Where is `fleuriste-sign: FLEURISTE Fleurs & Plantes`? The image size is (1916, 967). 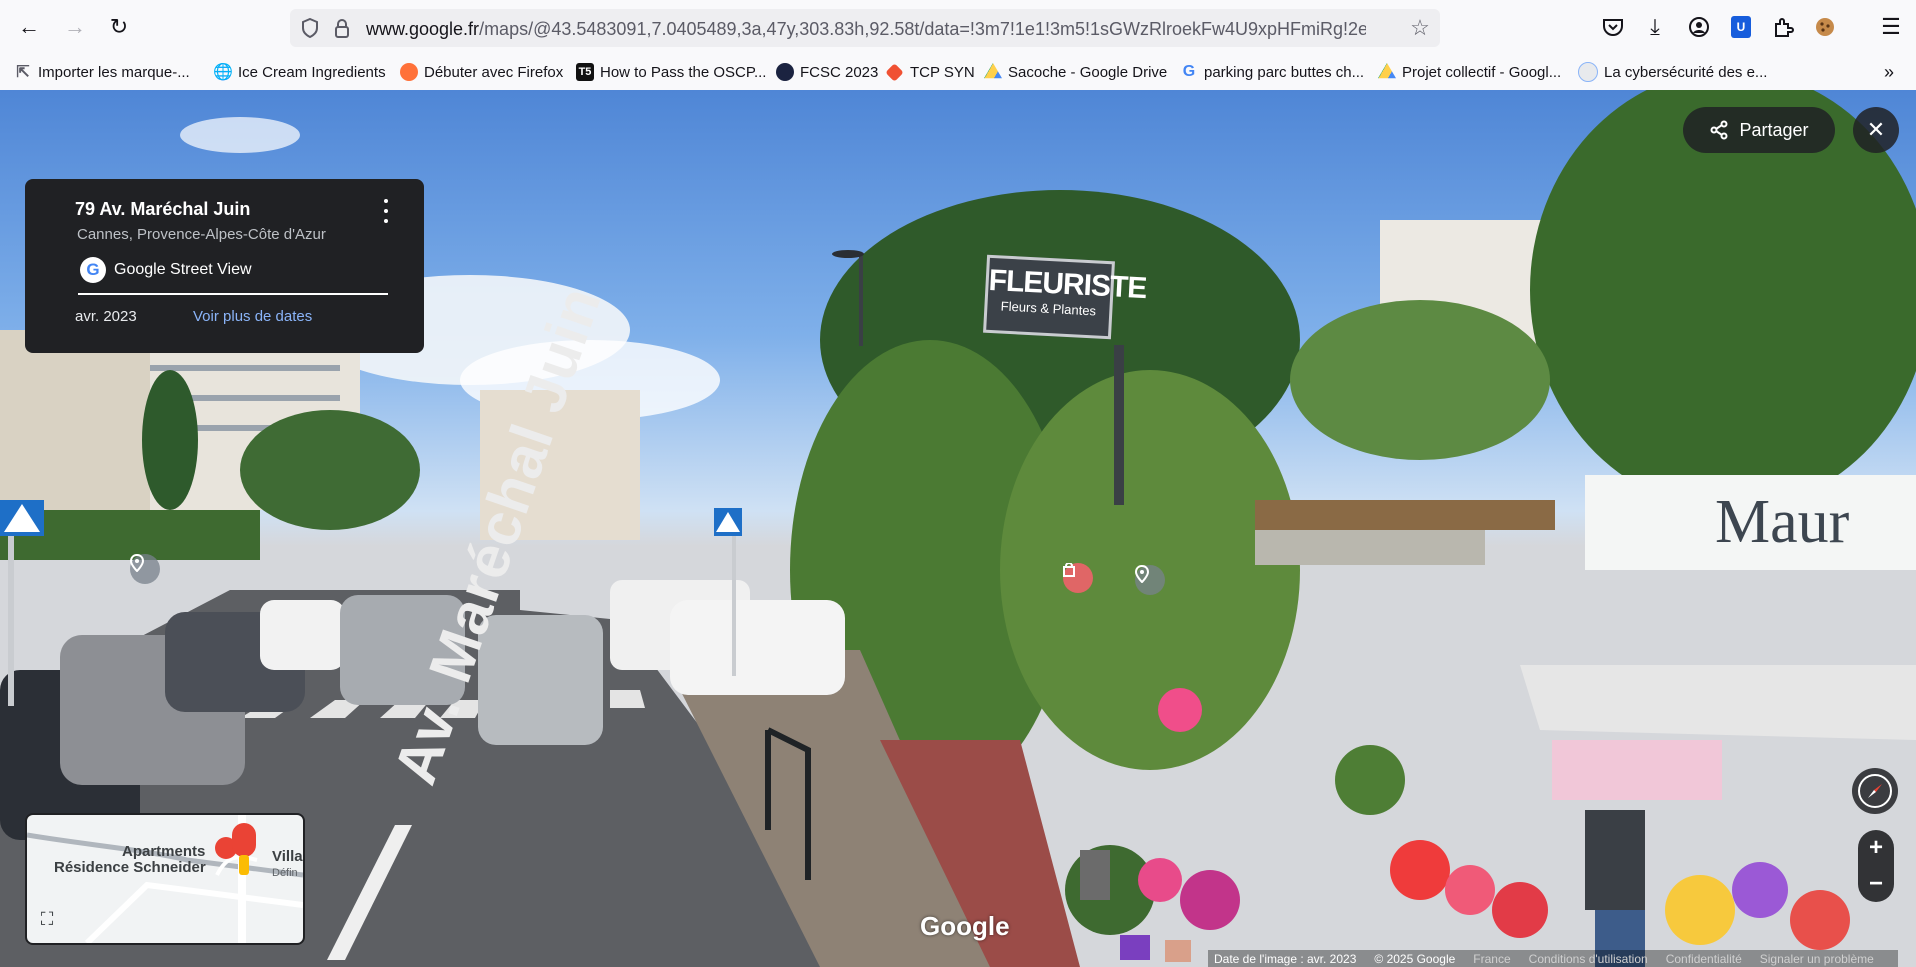
fleuriste-sign: FLEURISTE Fleurs & Plantes is located at coordinates (1065, 297).